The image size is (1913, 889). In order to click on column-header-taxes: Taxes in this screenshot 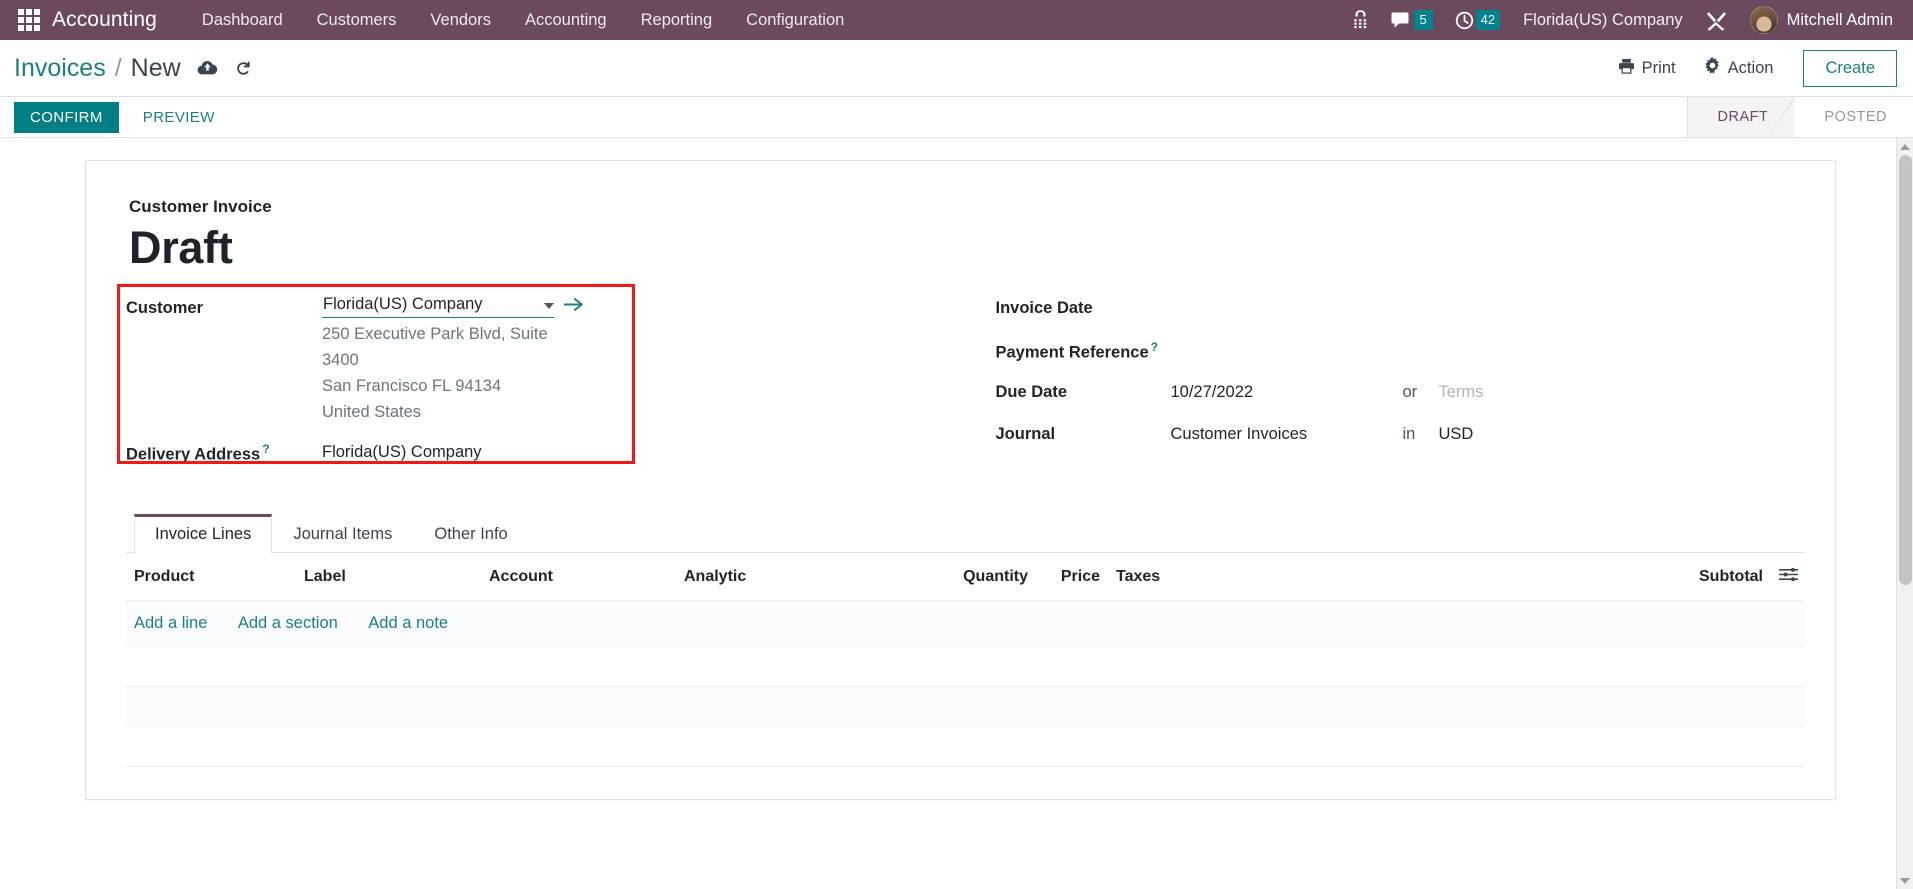, I will do `click(1223, 576)`.